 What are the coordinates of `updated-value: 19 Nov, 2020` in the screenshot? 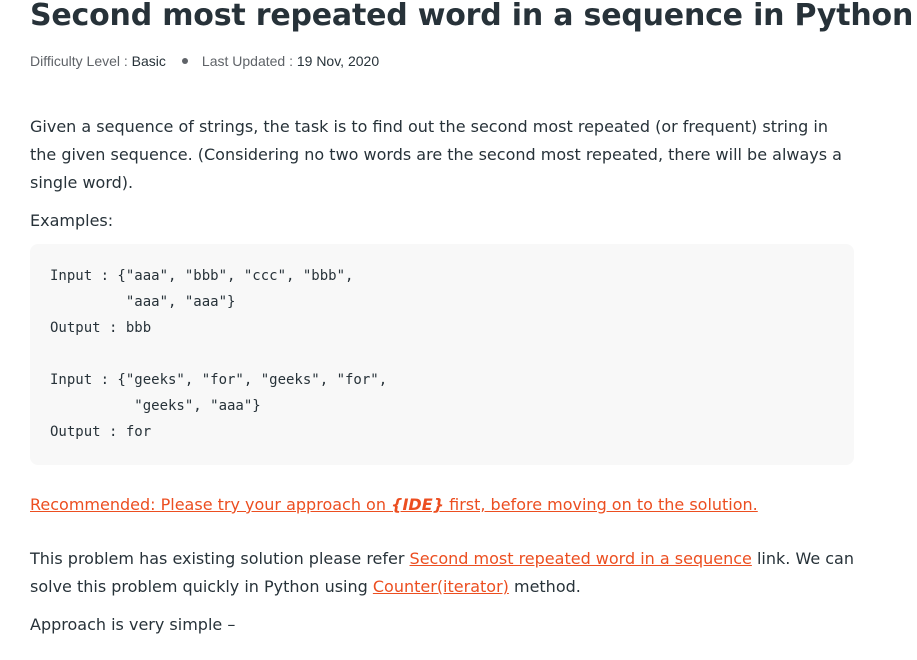 It's located at (338, 61).